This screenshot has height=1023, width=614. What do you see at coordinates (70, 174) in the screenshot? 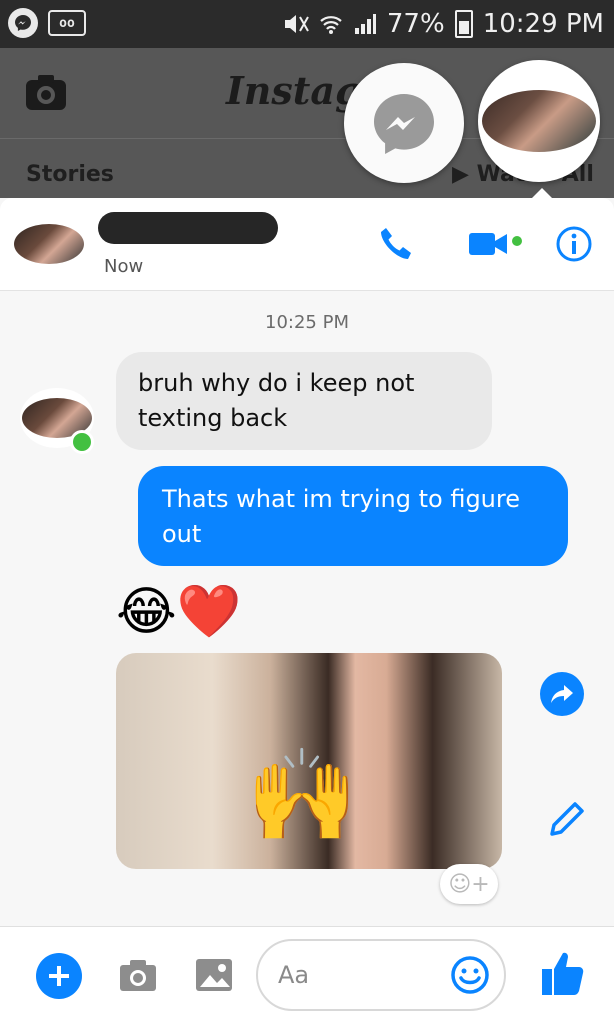
I see `stories-label: Stories` at bounding box center [70, 174].